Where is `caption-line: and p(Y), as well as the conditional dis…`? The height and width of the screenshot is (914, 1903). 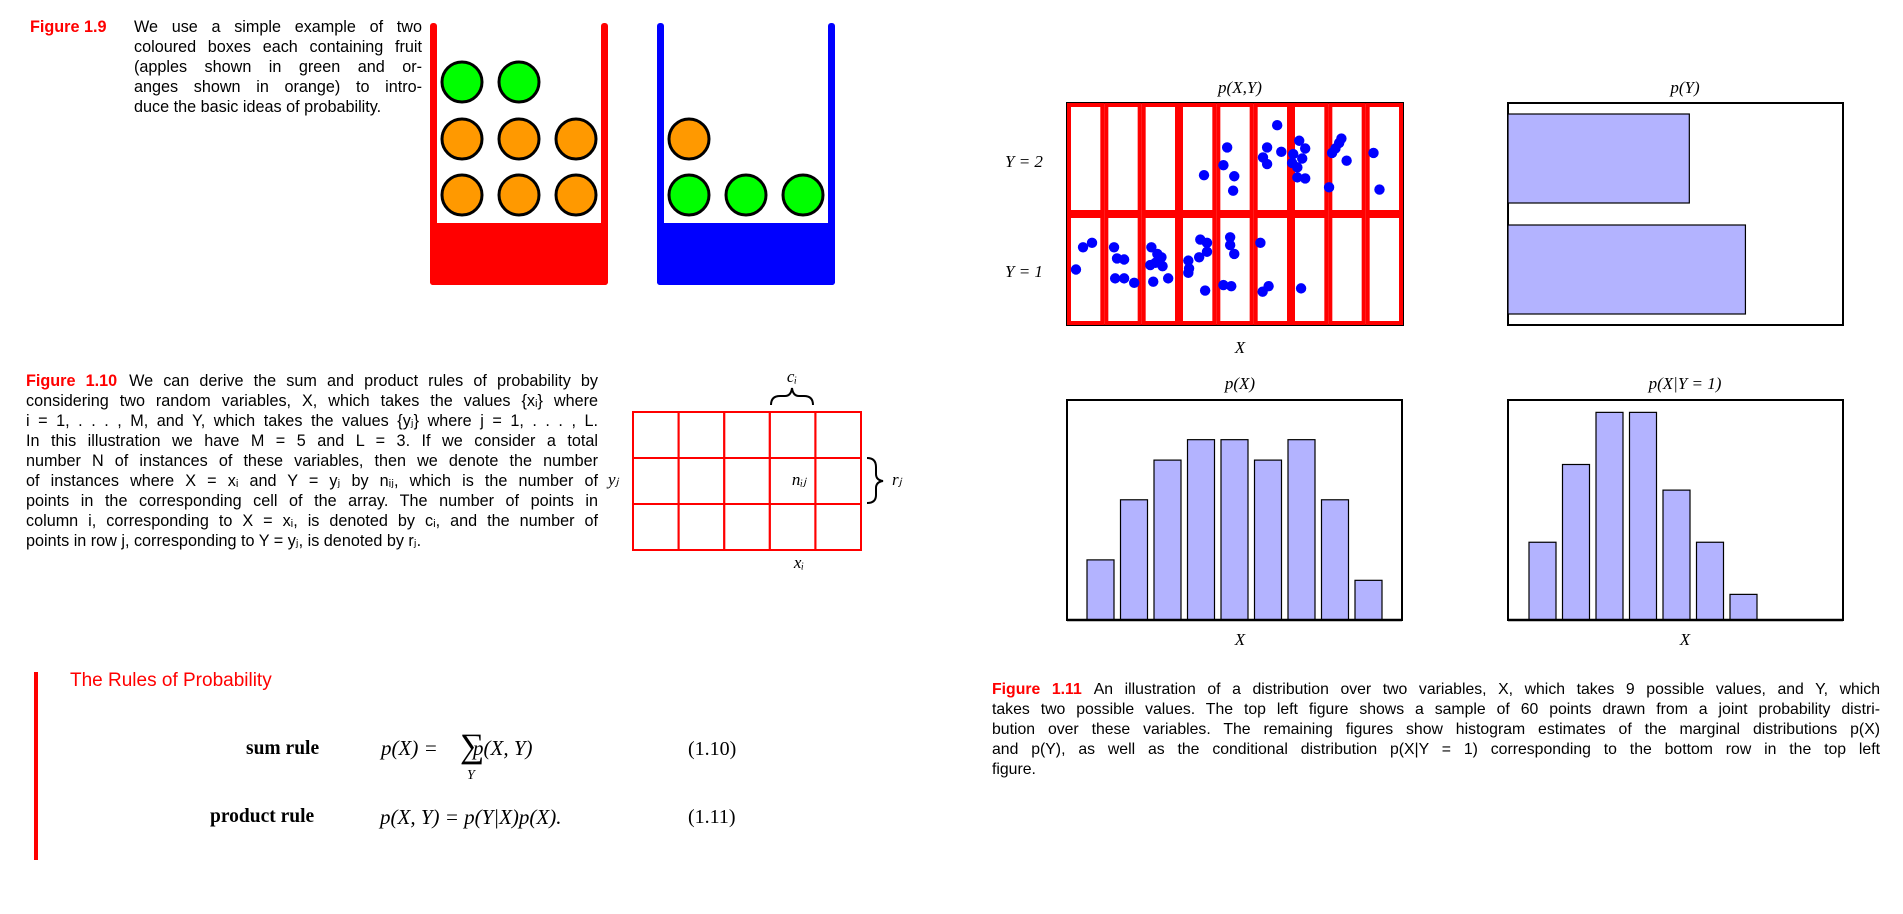 caption-line: and p(Y), as well as the conditional dis… is located at coordinates (1436, 749).